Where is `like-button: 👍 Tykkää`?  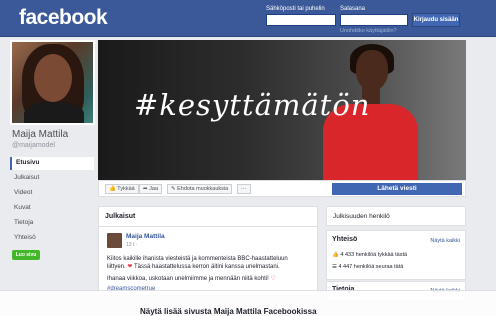
like-button: 👍 Tykkää is located at coordinates (122, 189).